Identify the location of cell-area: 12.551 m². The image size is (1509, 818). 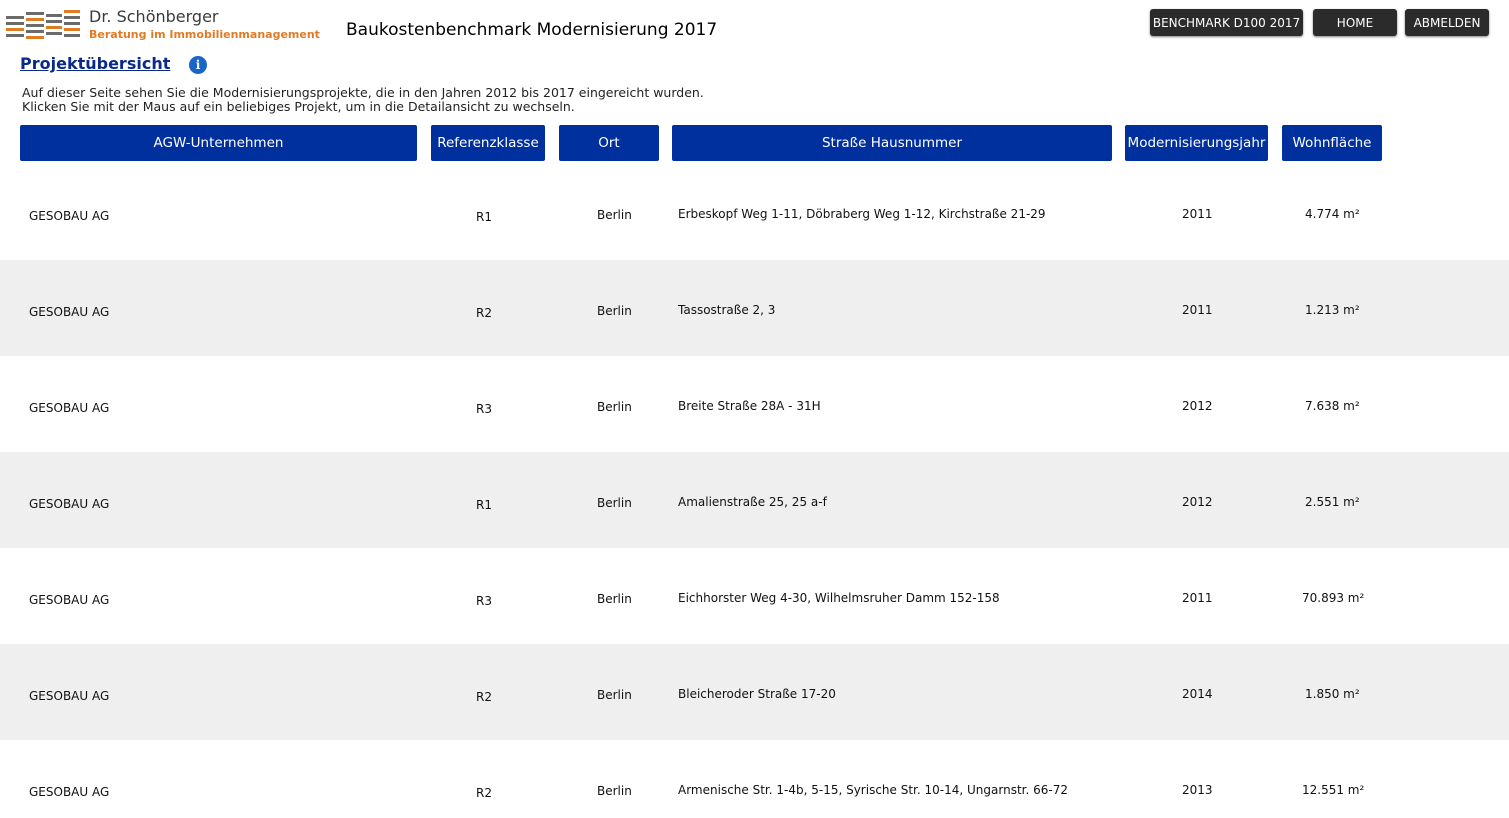
(1333, 790).